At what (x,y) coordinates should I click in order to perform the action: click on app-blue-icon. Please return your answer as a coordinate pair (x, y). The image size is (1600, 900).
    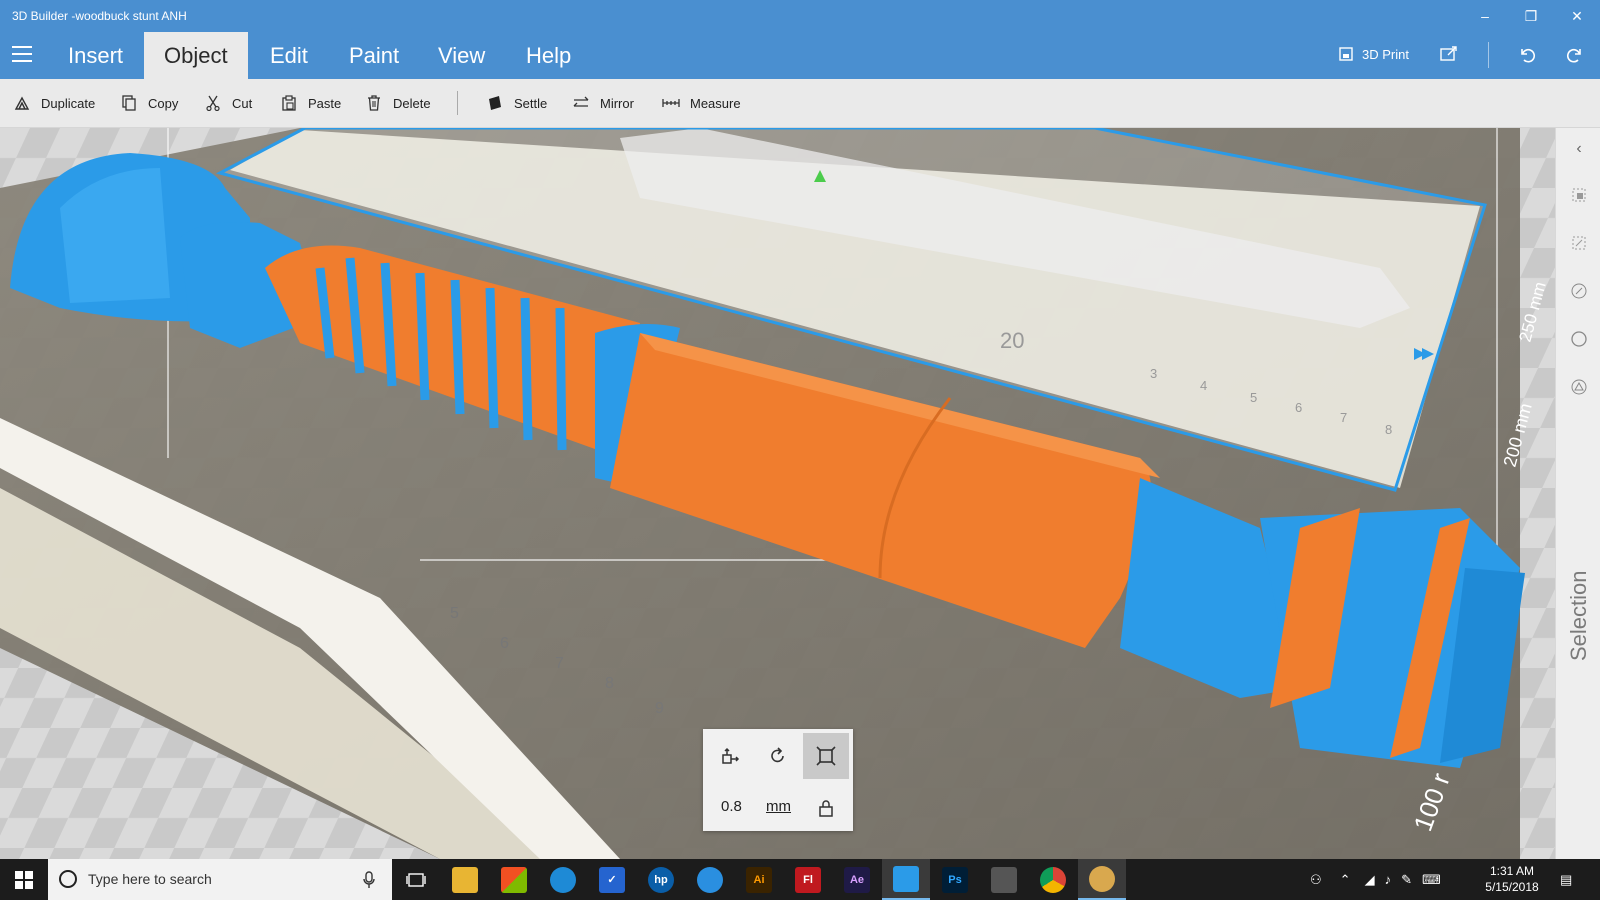
    Looking at the image, I should click on (710, 879).